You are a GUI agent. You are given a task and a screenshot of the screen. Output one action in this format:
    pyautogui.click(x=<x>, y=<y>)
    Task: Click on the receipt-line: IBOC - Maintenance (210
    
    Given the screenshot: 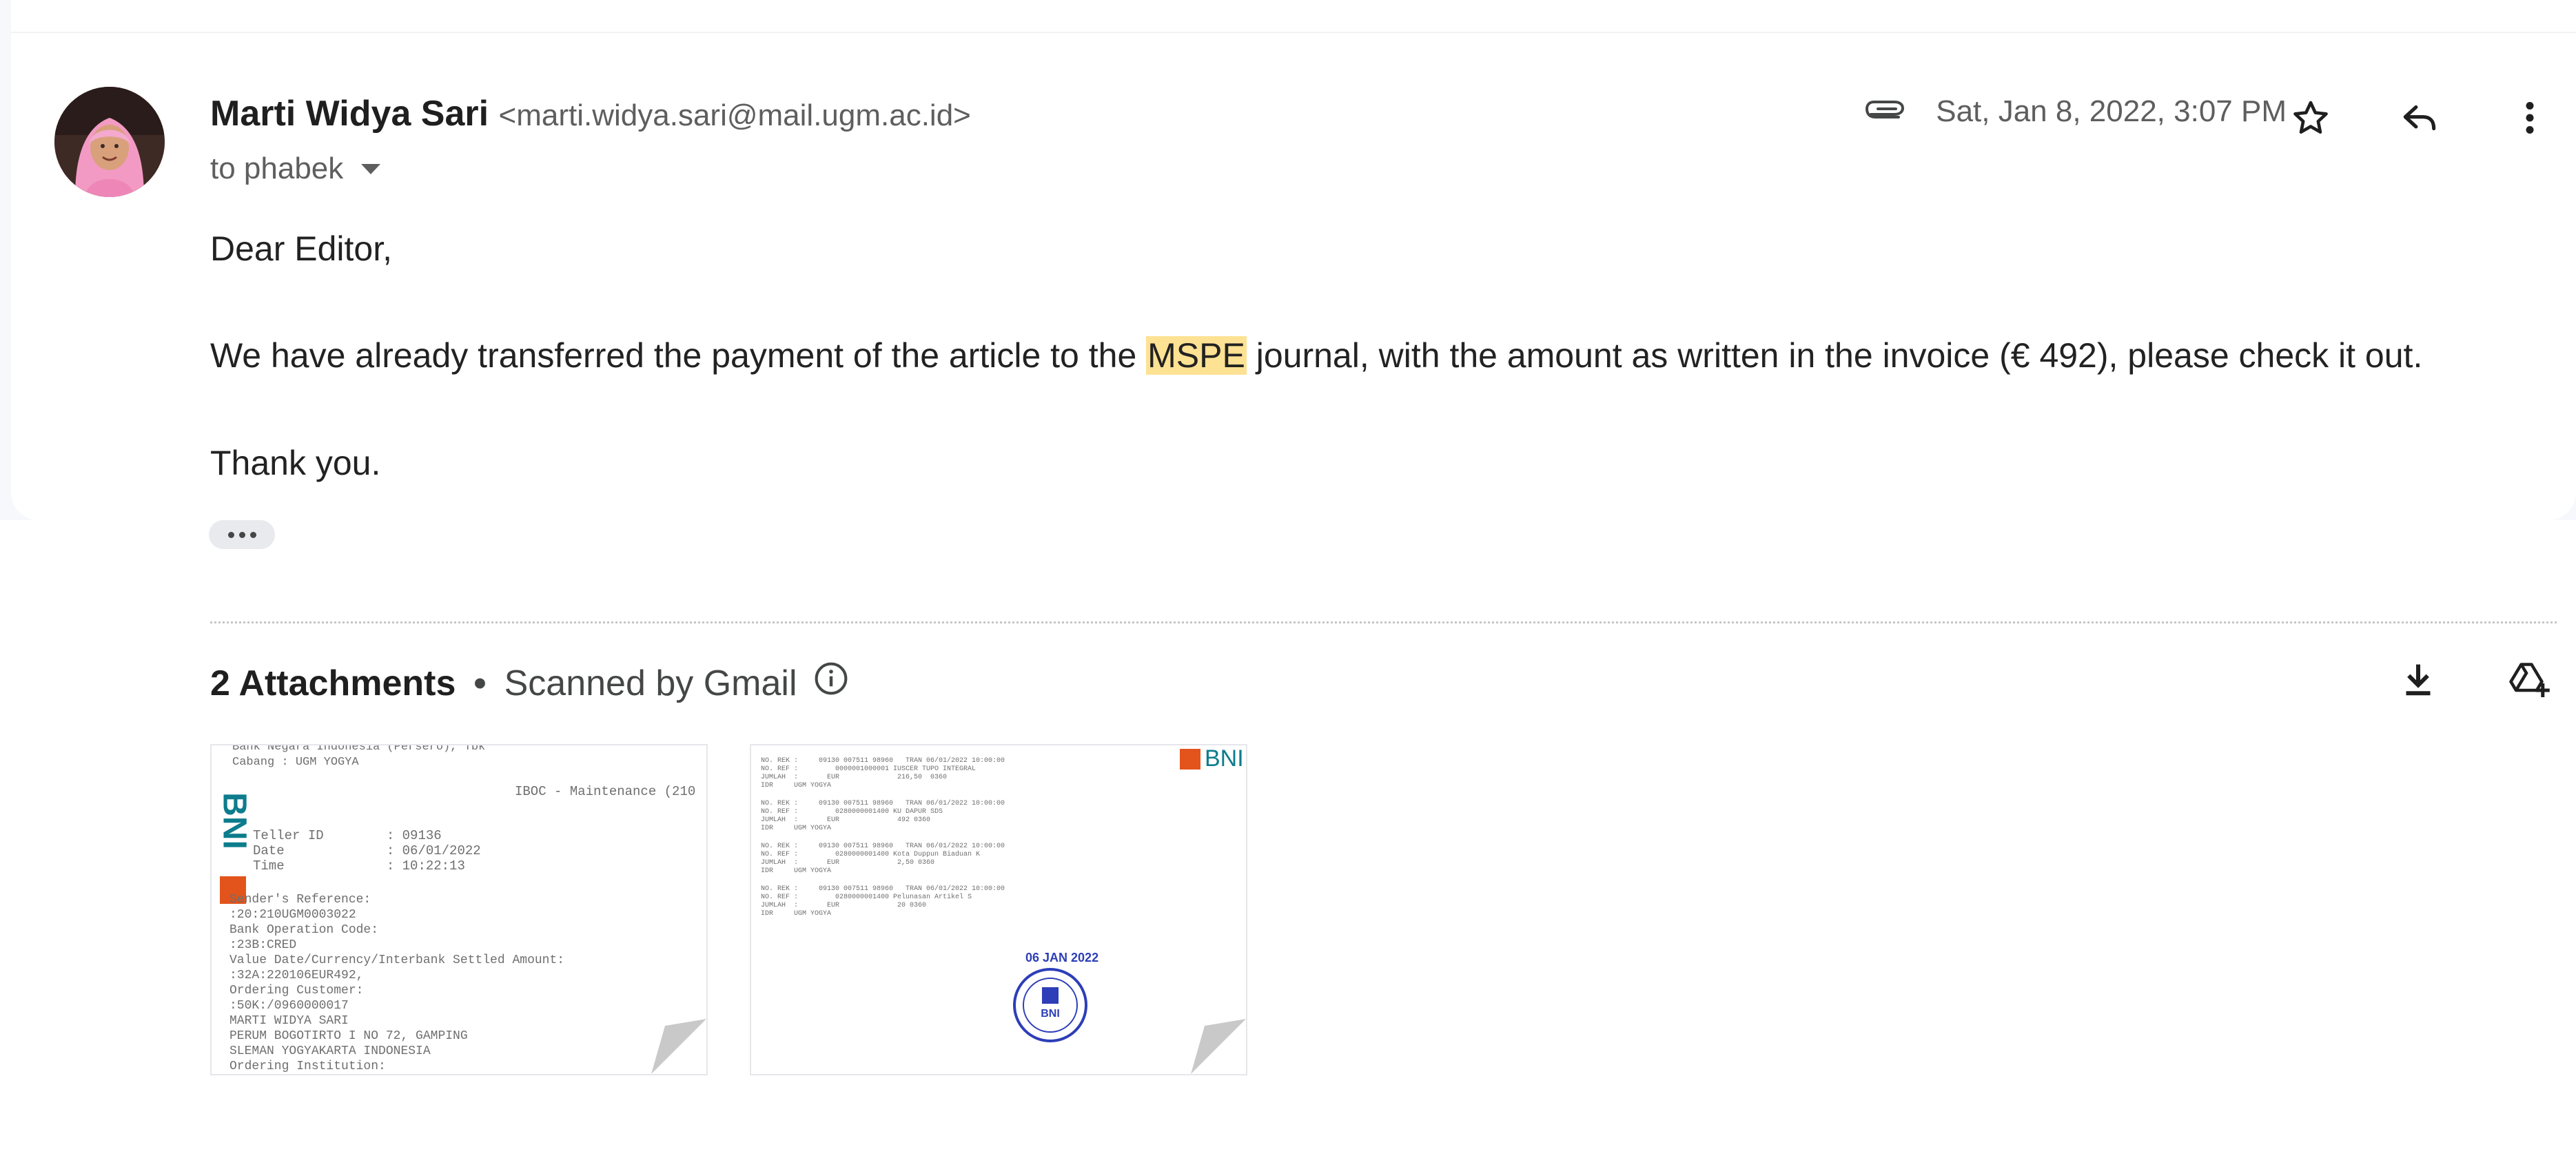 What is the action you would take?
    pyautogui.click(x=605, y=791)
    